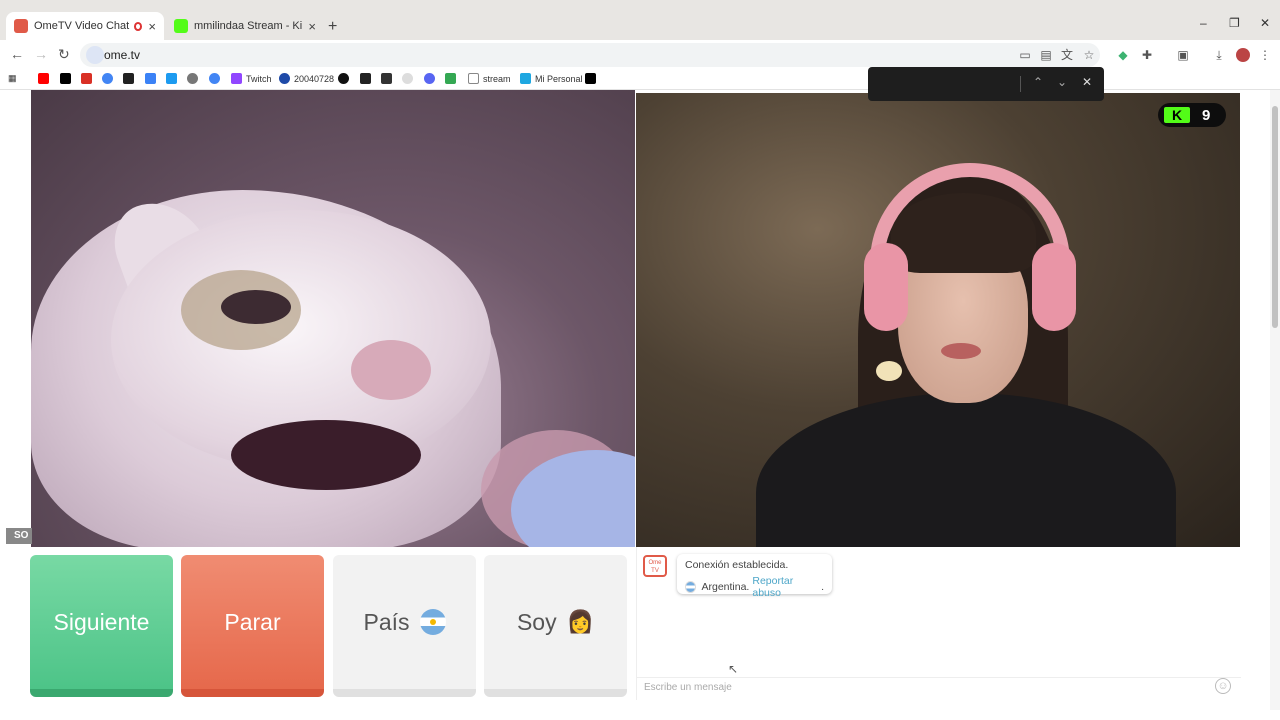 The width and height of the screenshot is (1280, 720). What do you see at coordinates (181, 26) in the screenshot?
I see `kick-favicon-icon` at bounding box center [181, 26].